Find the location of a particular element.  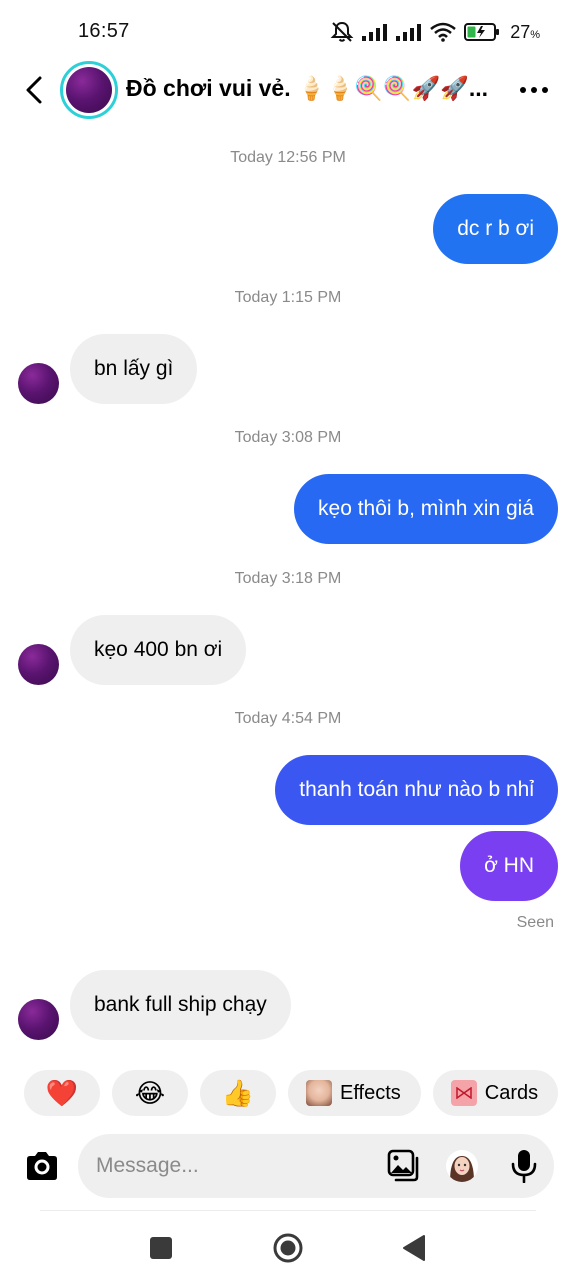

home-button is located at coordinates (288, 1248).